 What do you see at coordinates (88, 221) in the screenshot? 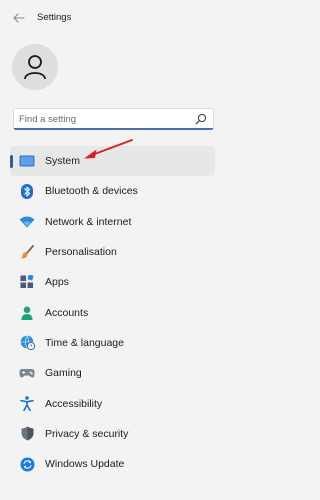
I see `sidebar-item-label: Network & internet` at bounding box center [88, 221].